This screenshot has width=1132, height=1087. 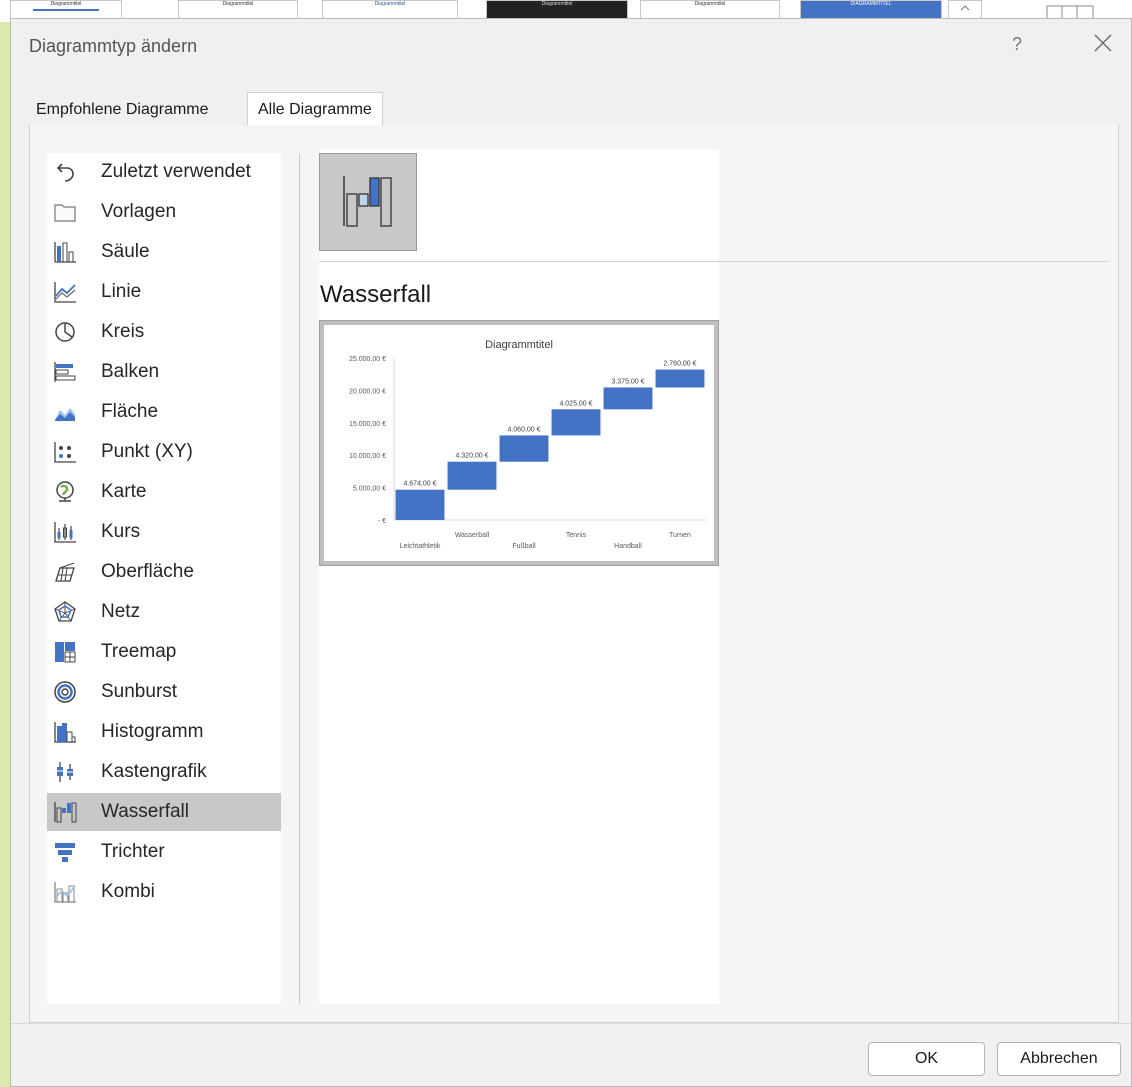 I want to click on chart-type-label: Fläche, so click(x=130, y=411).